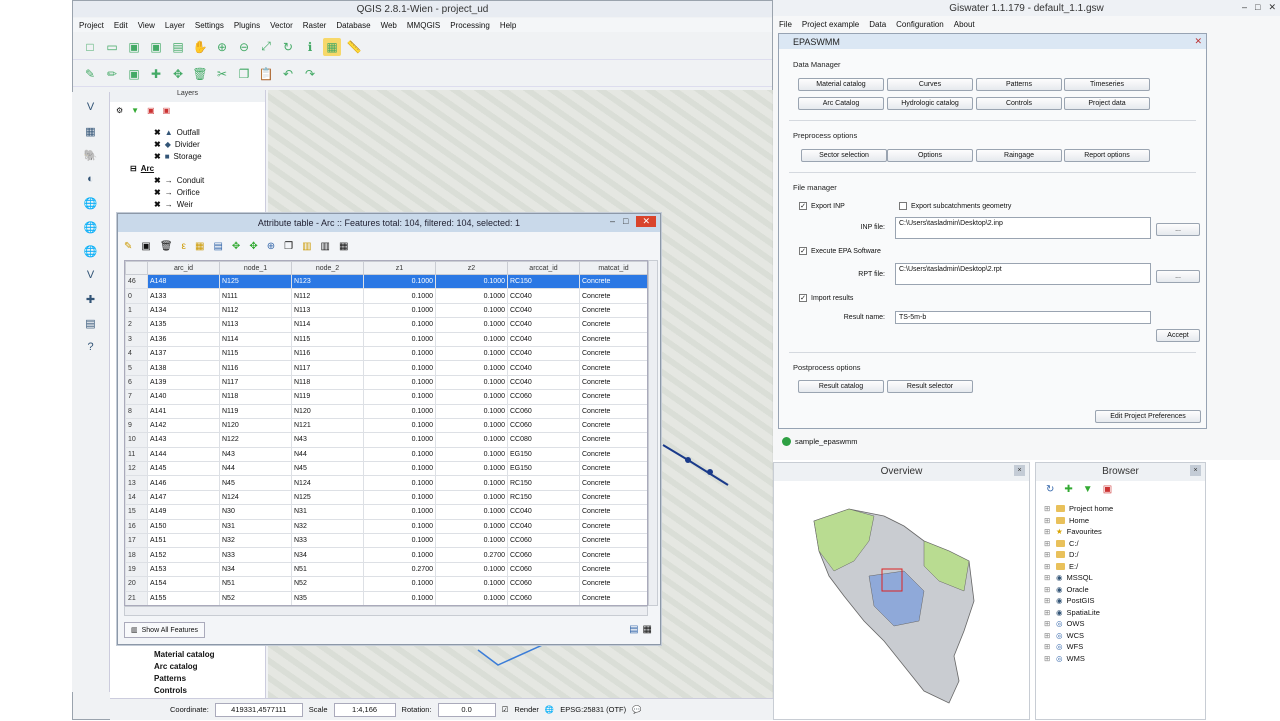  I want to click on menu-view: View, so click(146, 25).